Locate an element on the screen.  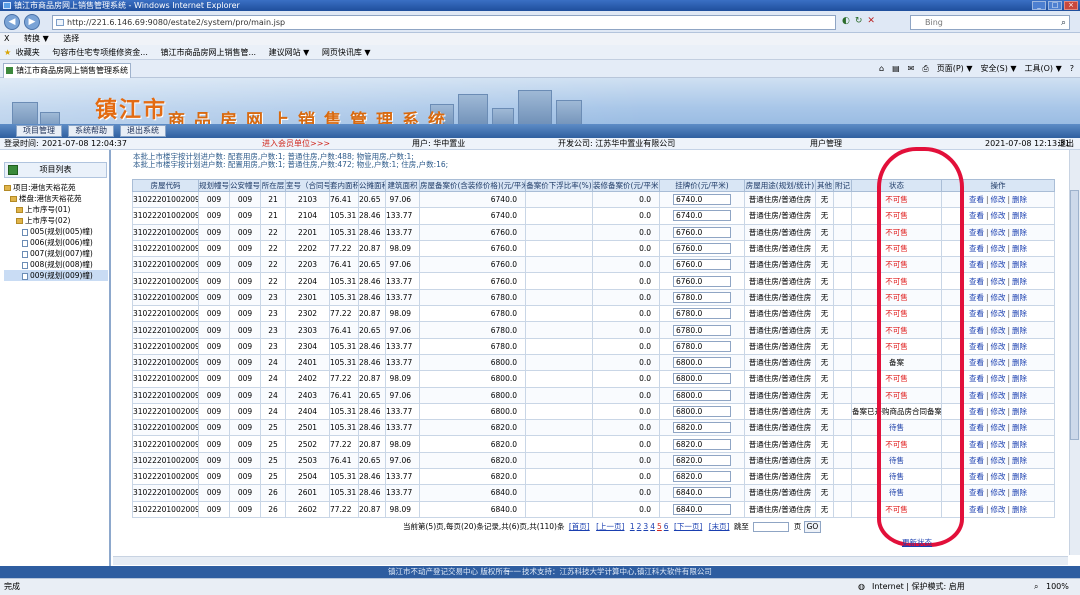
favorite-link: 网页快讯库 ▼ is located at coordinates (346, 52).